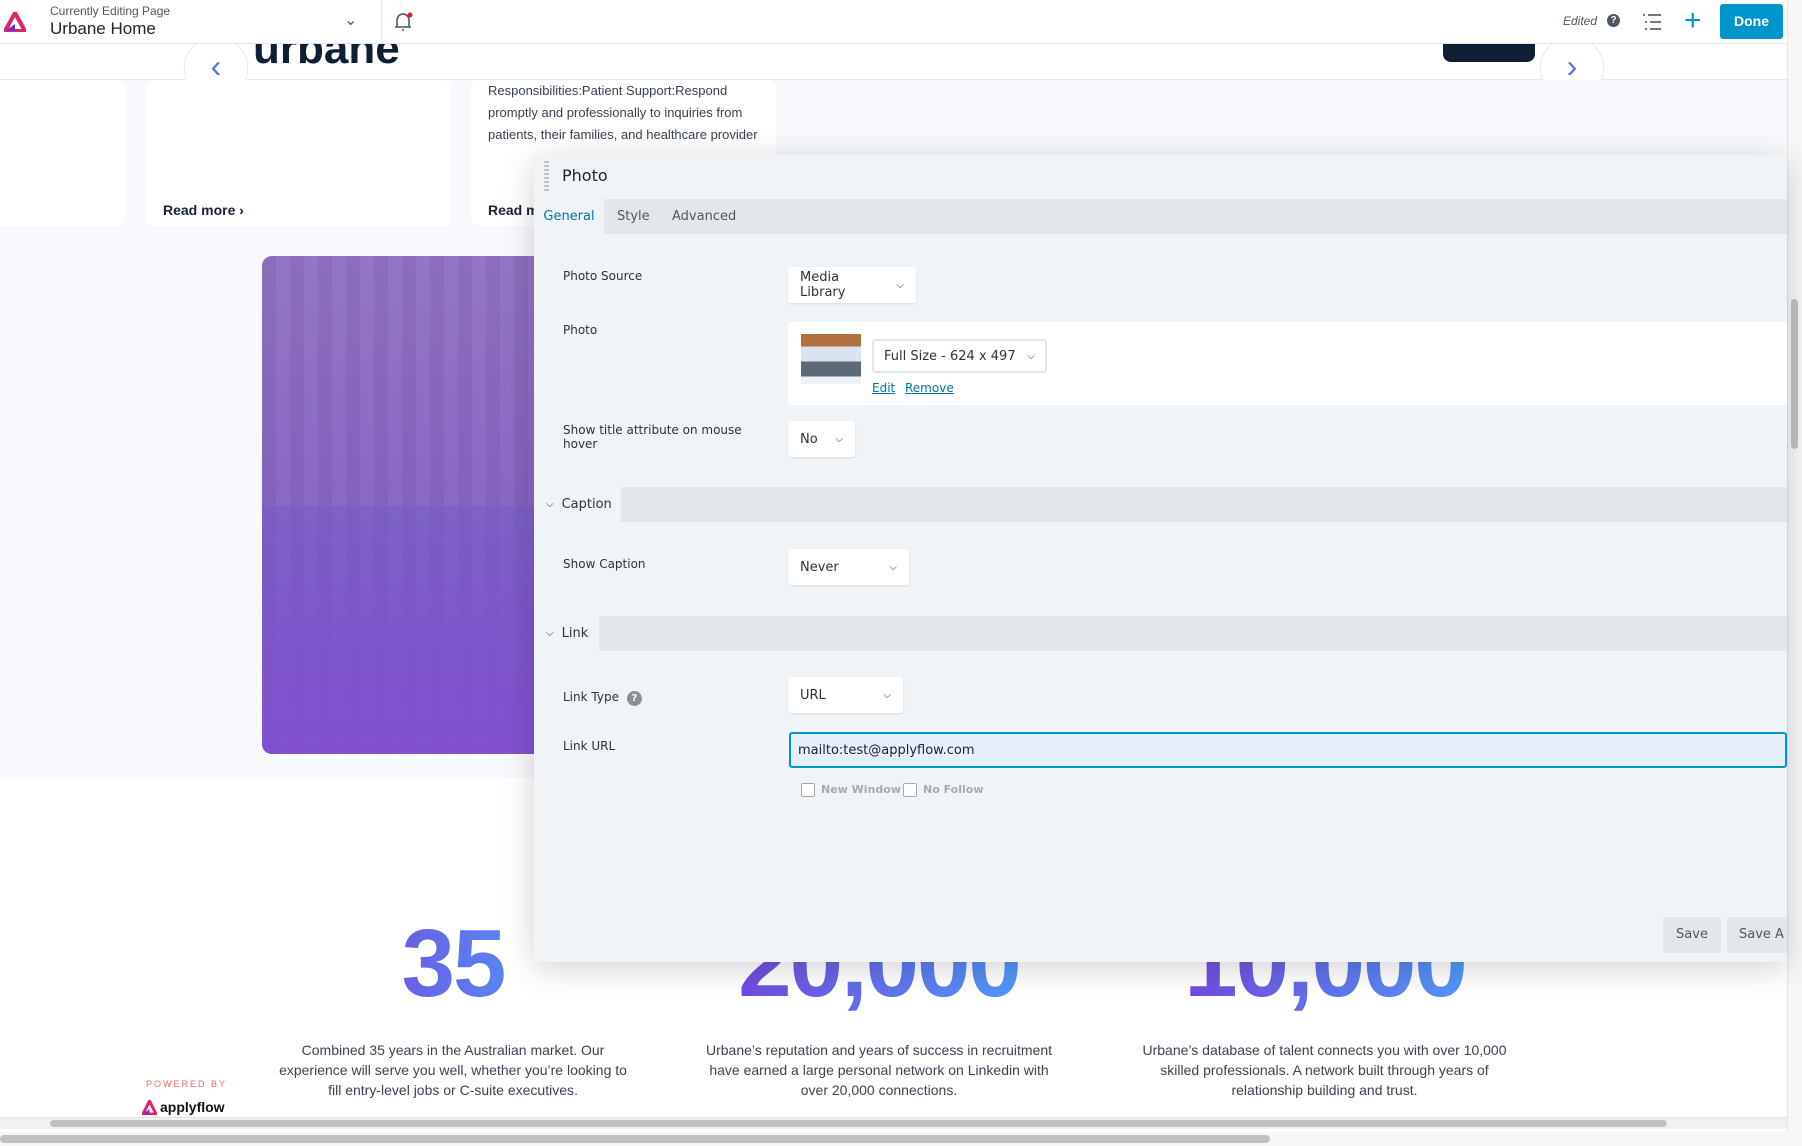 The image size is (1802, 1146). What do you see at coordinates (1757, 935) in the screenshot?
I see `save-as-button: Save A` at bounding box center [1757, 935].